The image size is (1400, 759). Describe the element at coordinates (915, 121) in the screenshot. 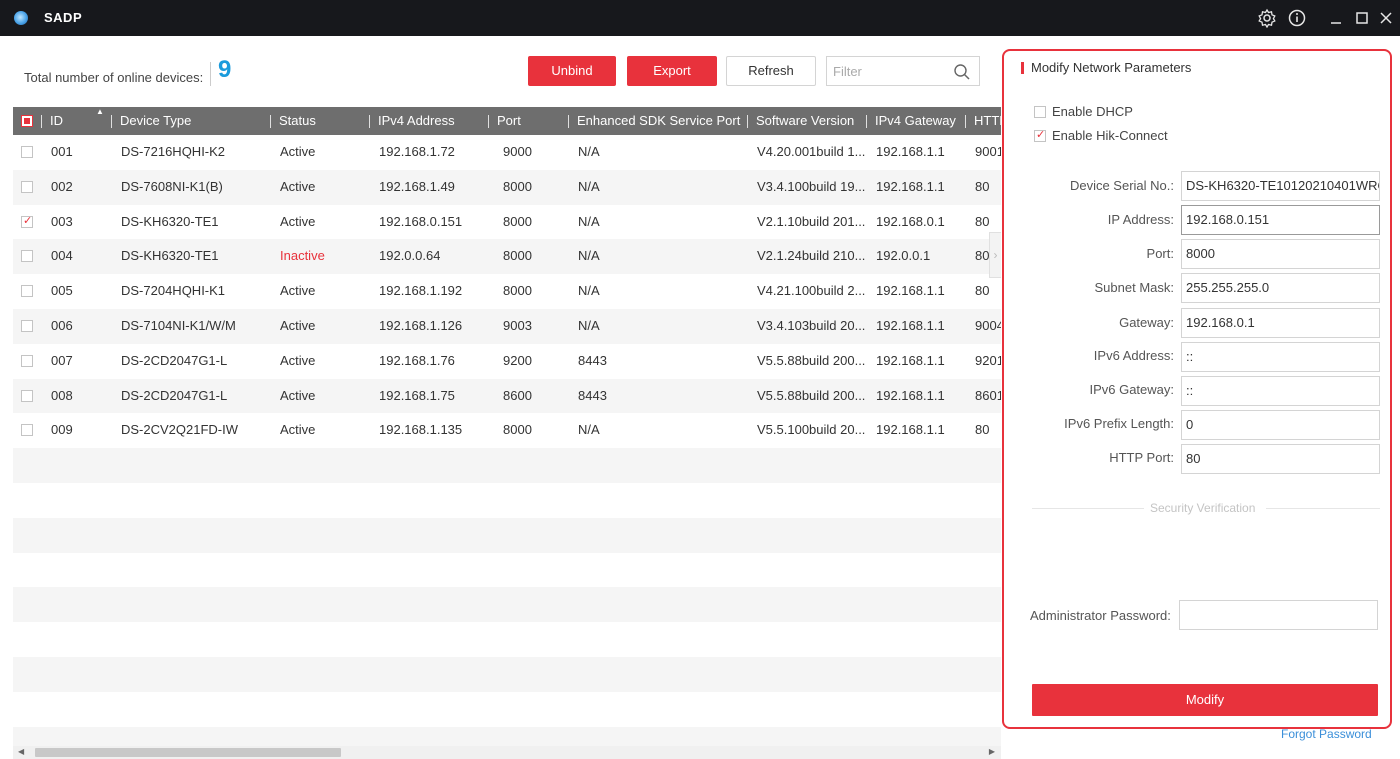

I see `column-header-ipv4-gateway: IPv4 Gateway` at that location.